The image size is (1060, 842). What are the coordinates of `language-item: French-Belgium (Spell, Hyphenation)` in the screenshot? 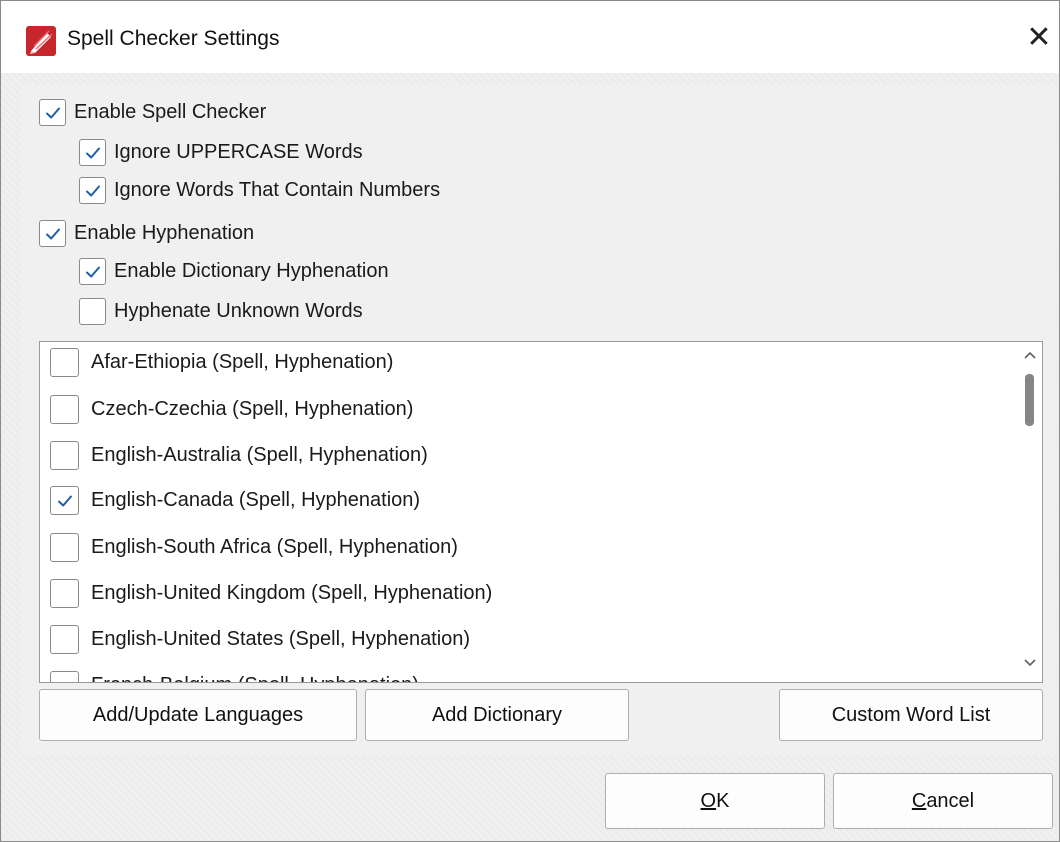 It's located at (234, 676).